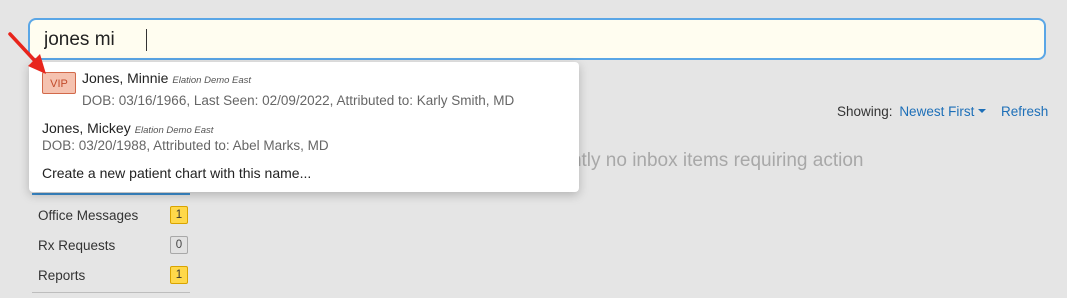  What do you see at coordinates (534, 40) in the screenshot?
I see `patient-search-input` at bounding box center [534, 40].